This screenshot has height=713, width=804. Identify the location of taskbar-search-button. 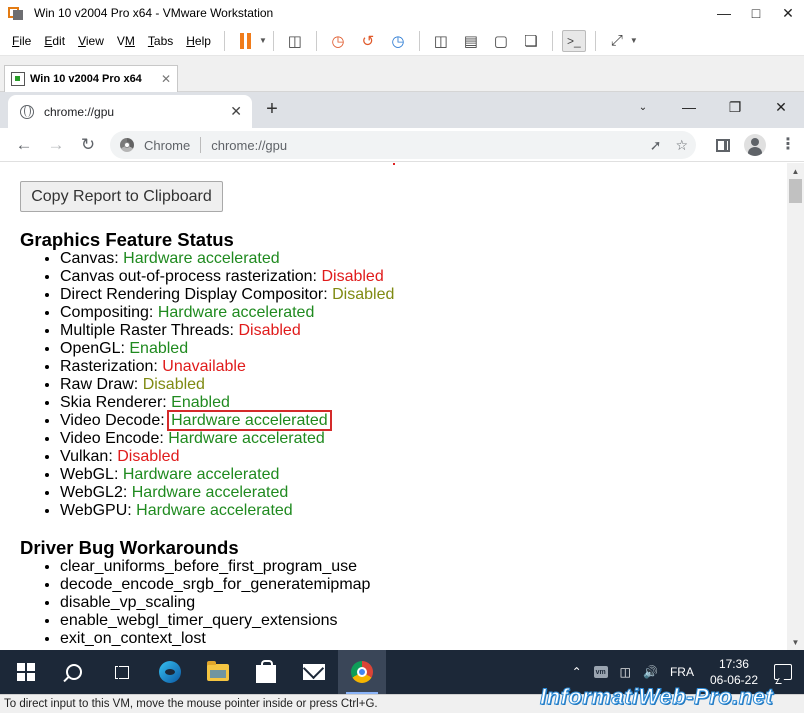
(74, 672).